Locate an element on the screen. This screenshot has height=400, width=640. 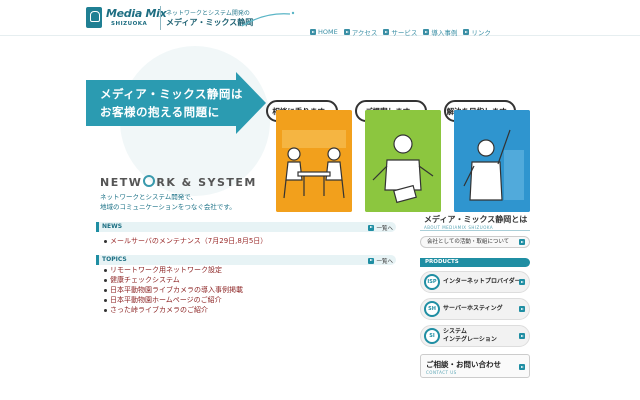
news-label: NEWS is located at coordinates (112, 226).